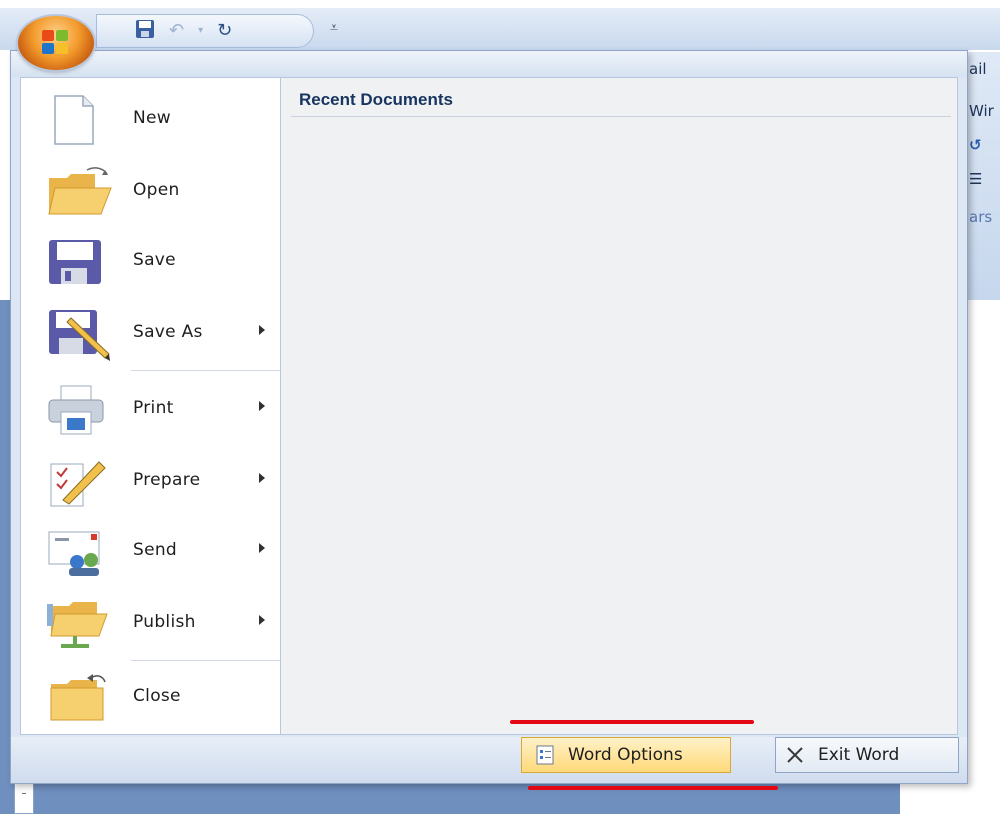  What do you see at coordinates (167, 480) in the screenshot?
I see `menu-item-label: Prepare` at bounding box center [167, 480].